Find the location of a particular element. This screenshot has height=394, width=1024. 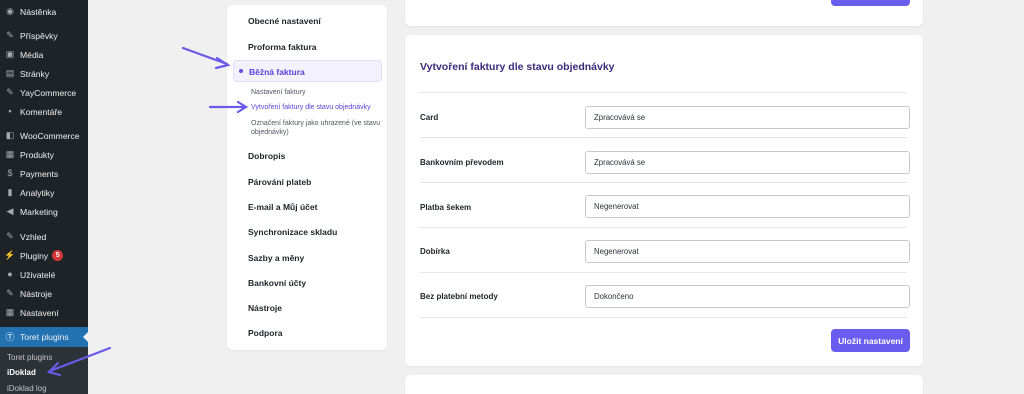

comments-icon: ▪ is located at coordinates (10, 111).